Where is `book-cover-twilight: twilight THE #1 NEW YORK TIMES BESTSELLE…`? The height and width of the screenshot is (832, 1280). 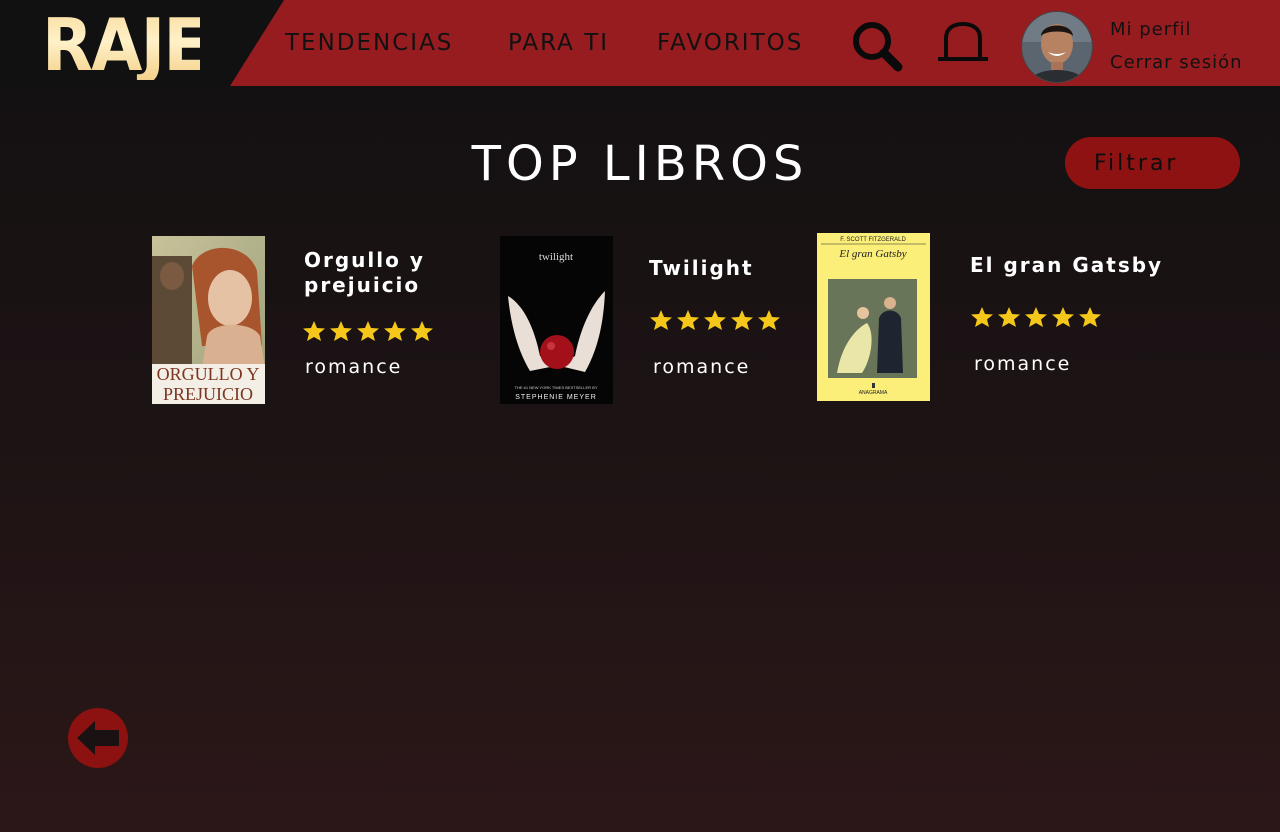
book-cover-twilight: twilight THE #1 NEW YORK TIMES BESTSELLE… is located at coordinates (556, 320).